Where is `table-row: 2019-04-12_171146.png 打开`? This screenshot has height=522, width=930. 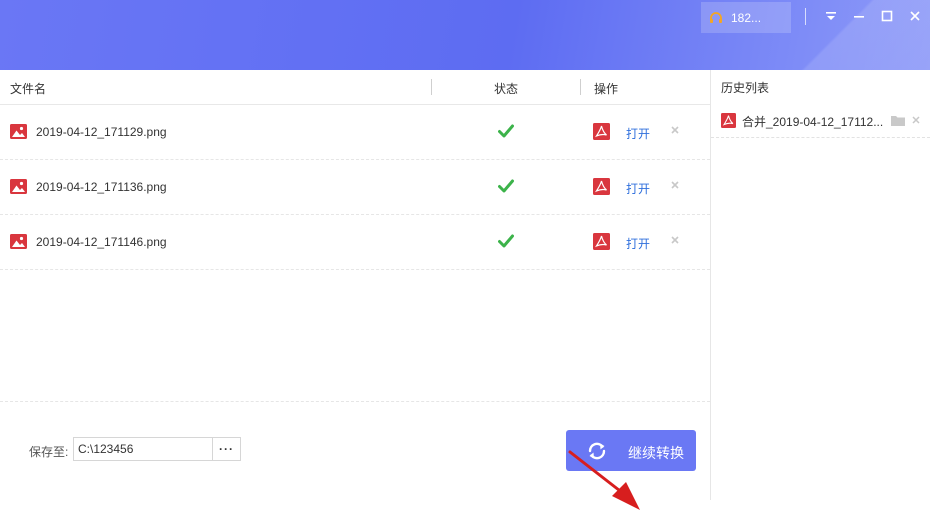 table-row: 2019-04-12_171146.png 打开 is located at coordinates (355, 242).